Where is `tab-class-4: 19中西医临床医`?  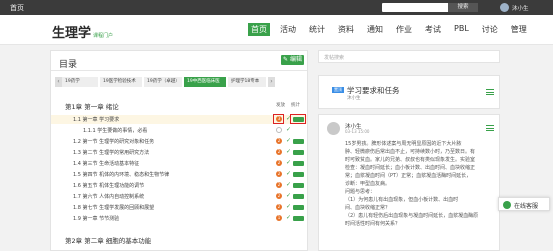
tab-class-4: 19中西医临床医 is located at coordinates (205, 82).